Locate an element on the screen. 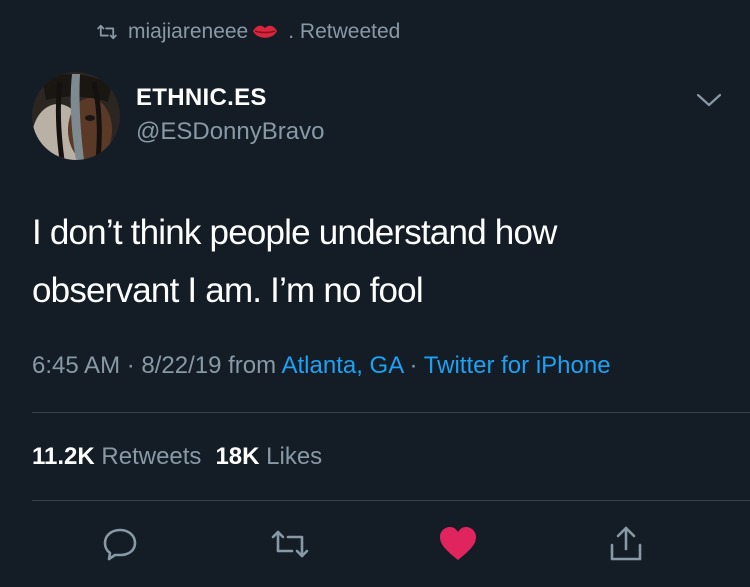  tweet-date: 8/22/19 is located at coordinates (181, 365).